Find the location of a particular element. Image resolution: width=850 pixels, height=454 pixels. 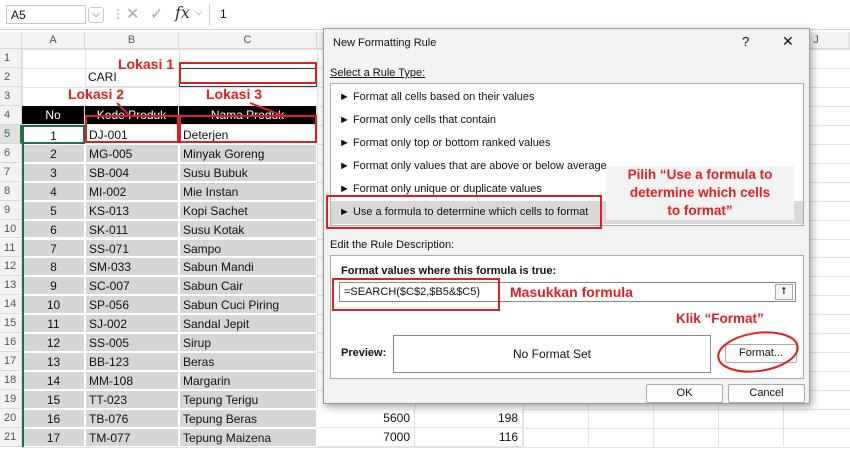

cell-nama-produk: Margarin is located at coordinates (248, 381).